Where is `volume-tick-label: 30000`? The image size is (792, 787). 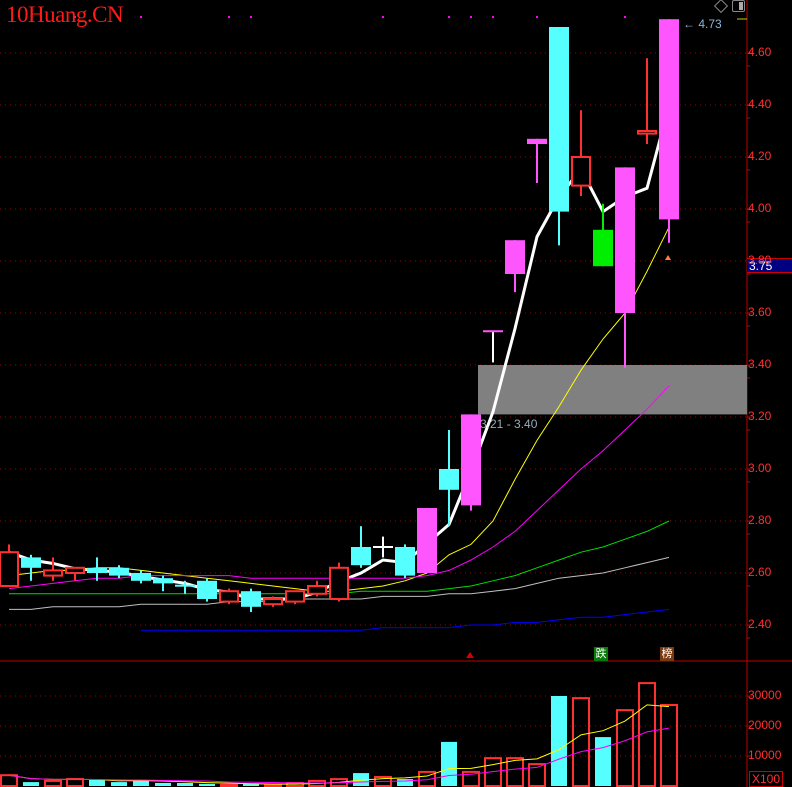
volume-tick-label: 30000 is located at coordinates (765, 695).